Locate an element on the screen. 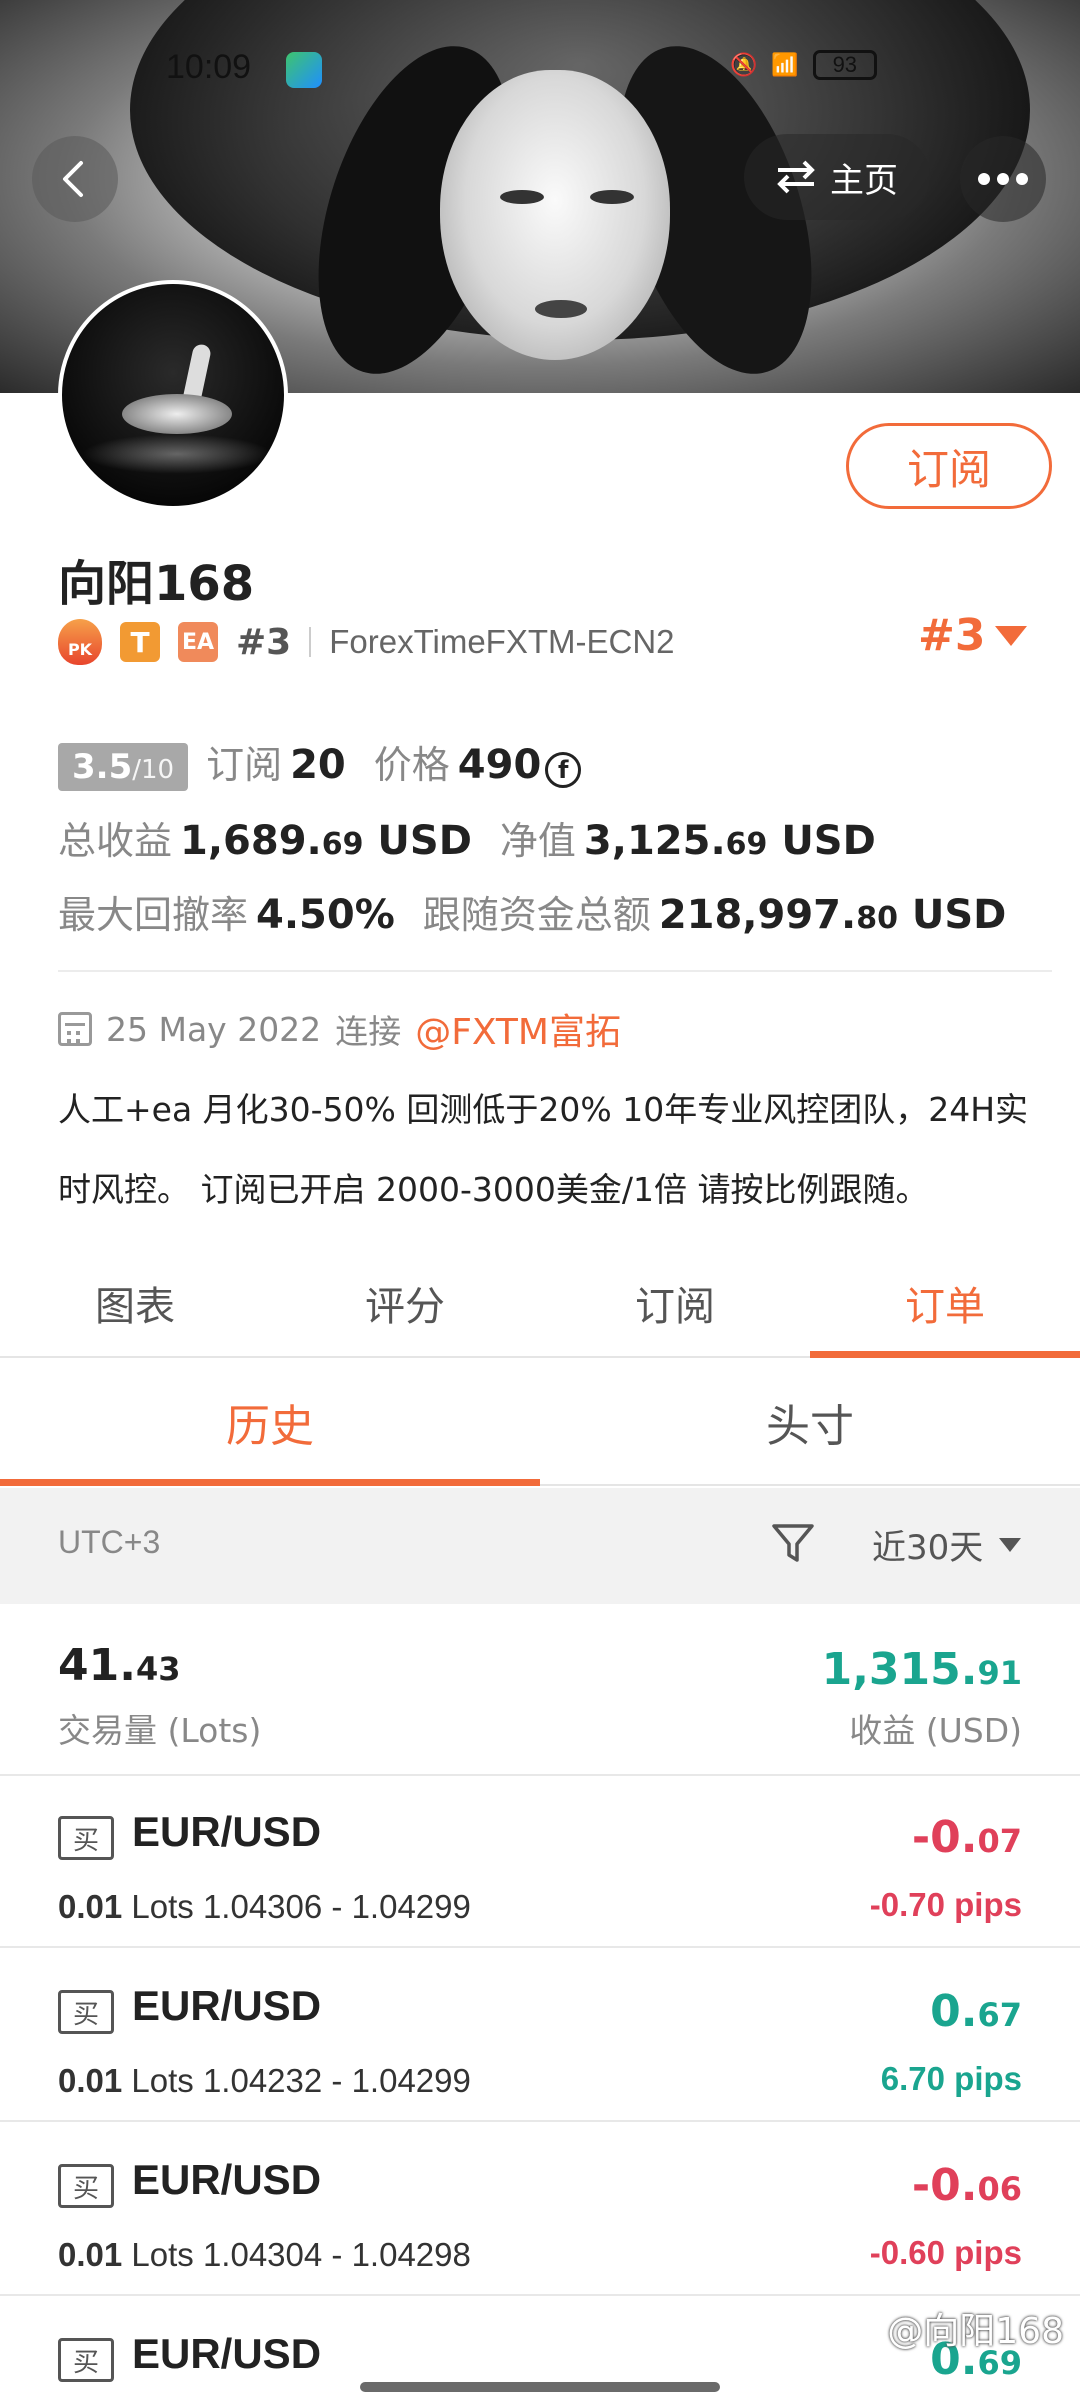 The height and width of the screenshot is (2400, 1080). volume-int: 41. is located at coordinates (97, 1665).